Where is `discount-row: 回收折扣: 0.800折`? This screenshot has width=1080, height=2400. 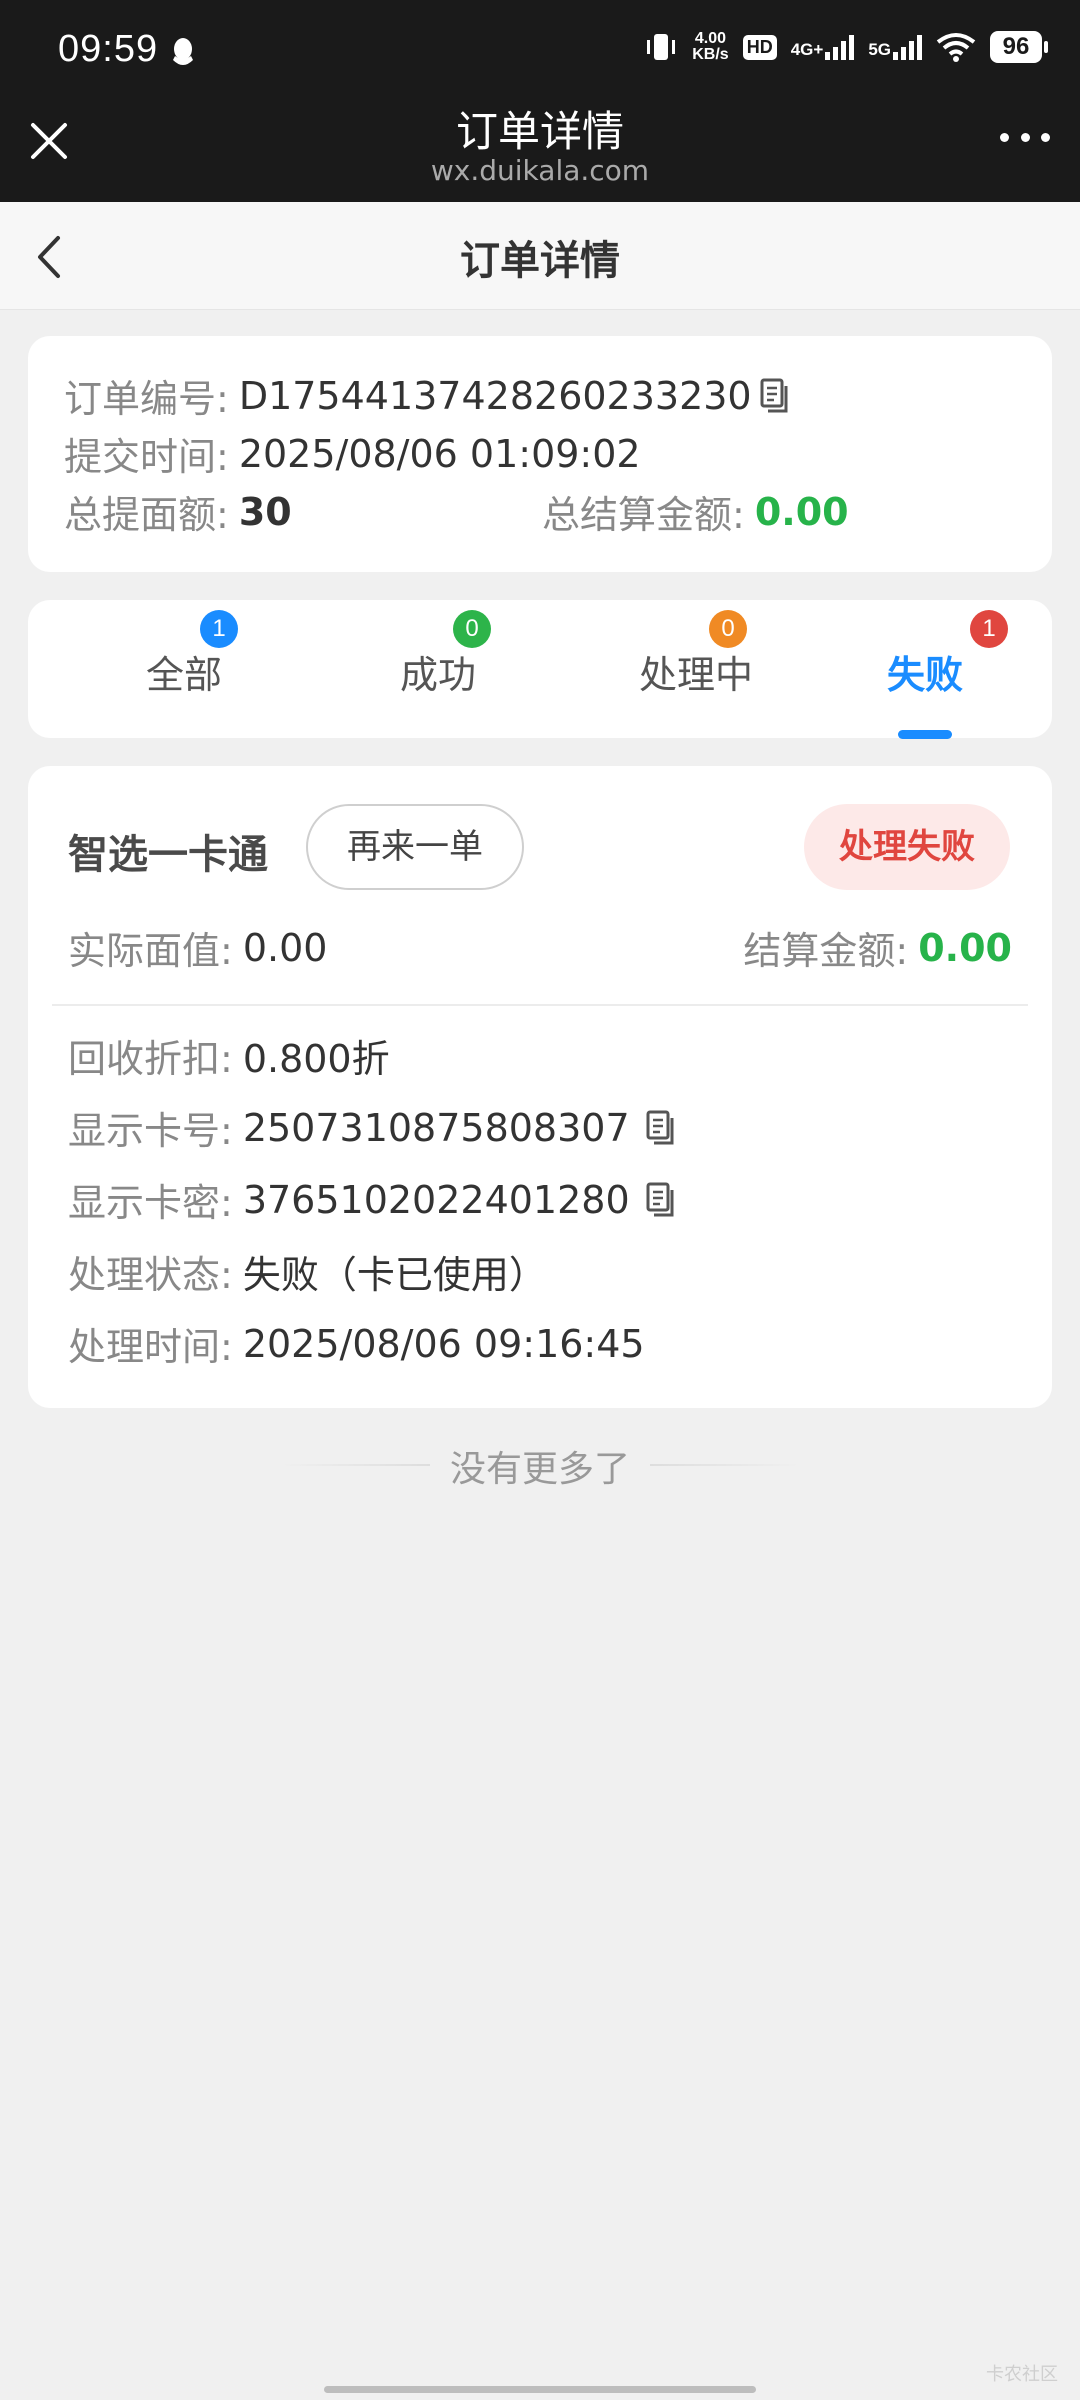 discount-row: 回收折扣: 0.800折 is located at coordinates (229, 1055).